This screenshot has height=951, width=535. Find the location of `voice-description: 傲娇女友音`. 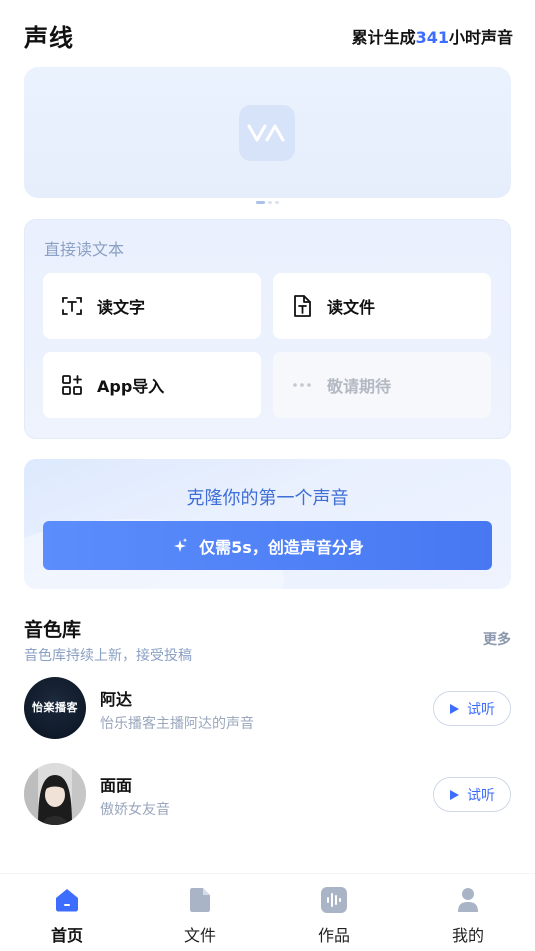

voice-description: 傲娇女友音 is located at coordinates (135, 810).